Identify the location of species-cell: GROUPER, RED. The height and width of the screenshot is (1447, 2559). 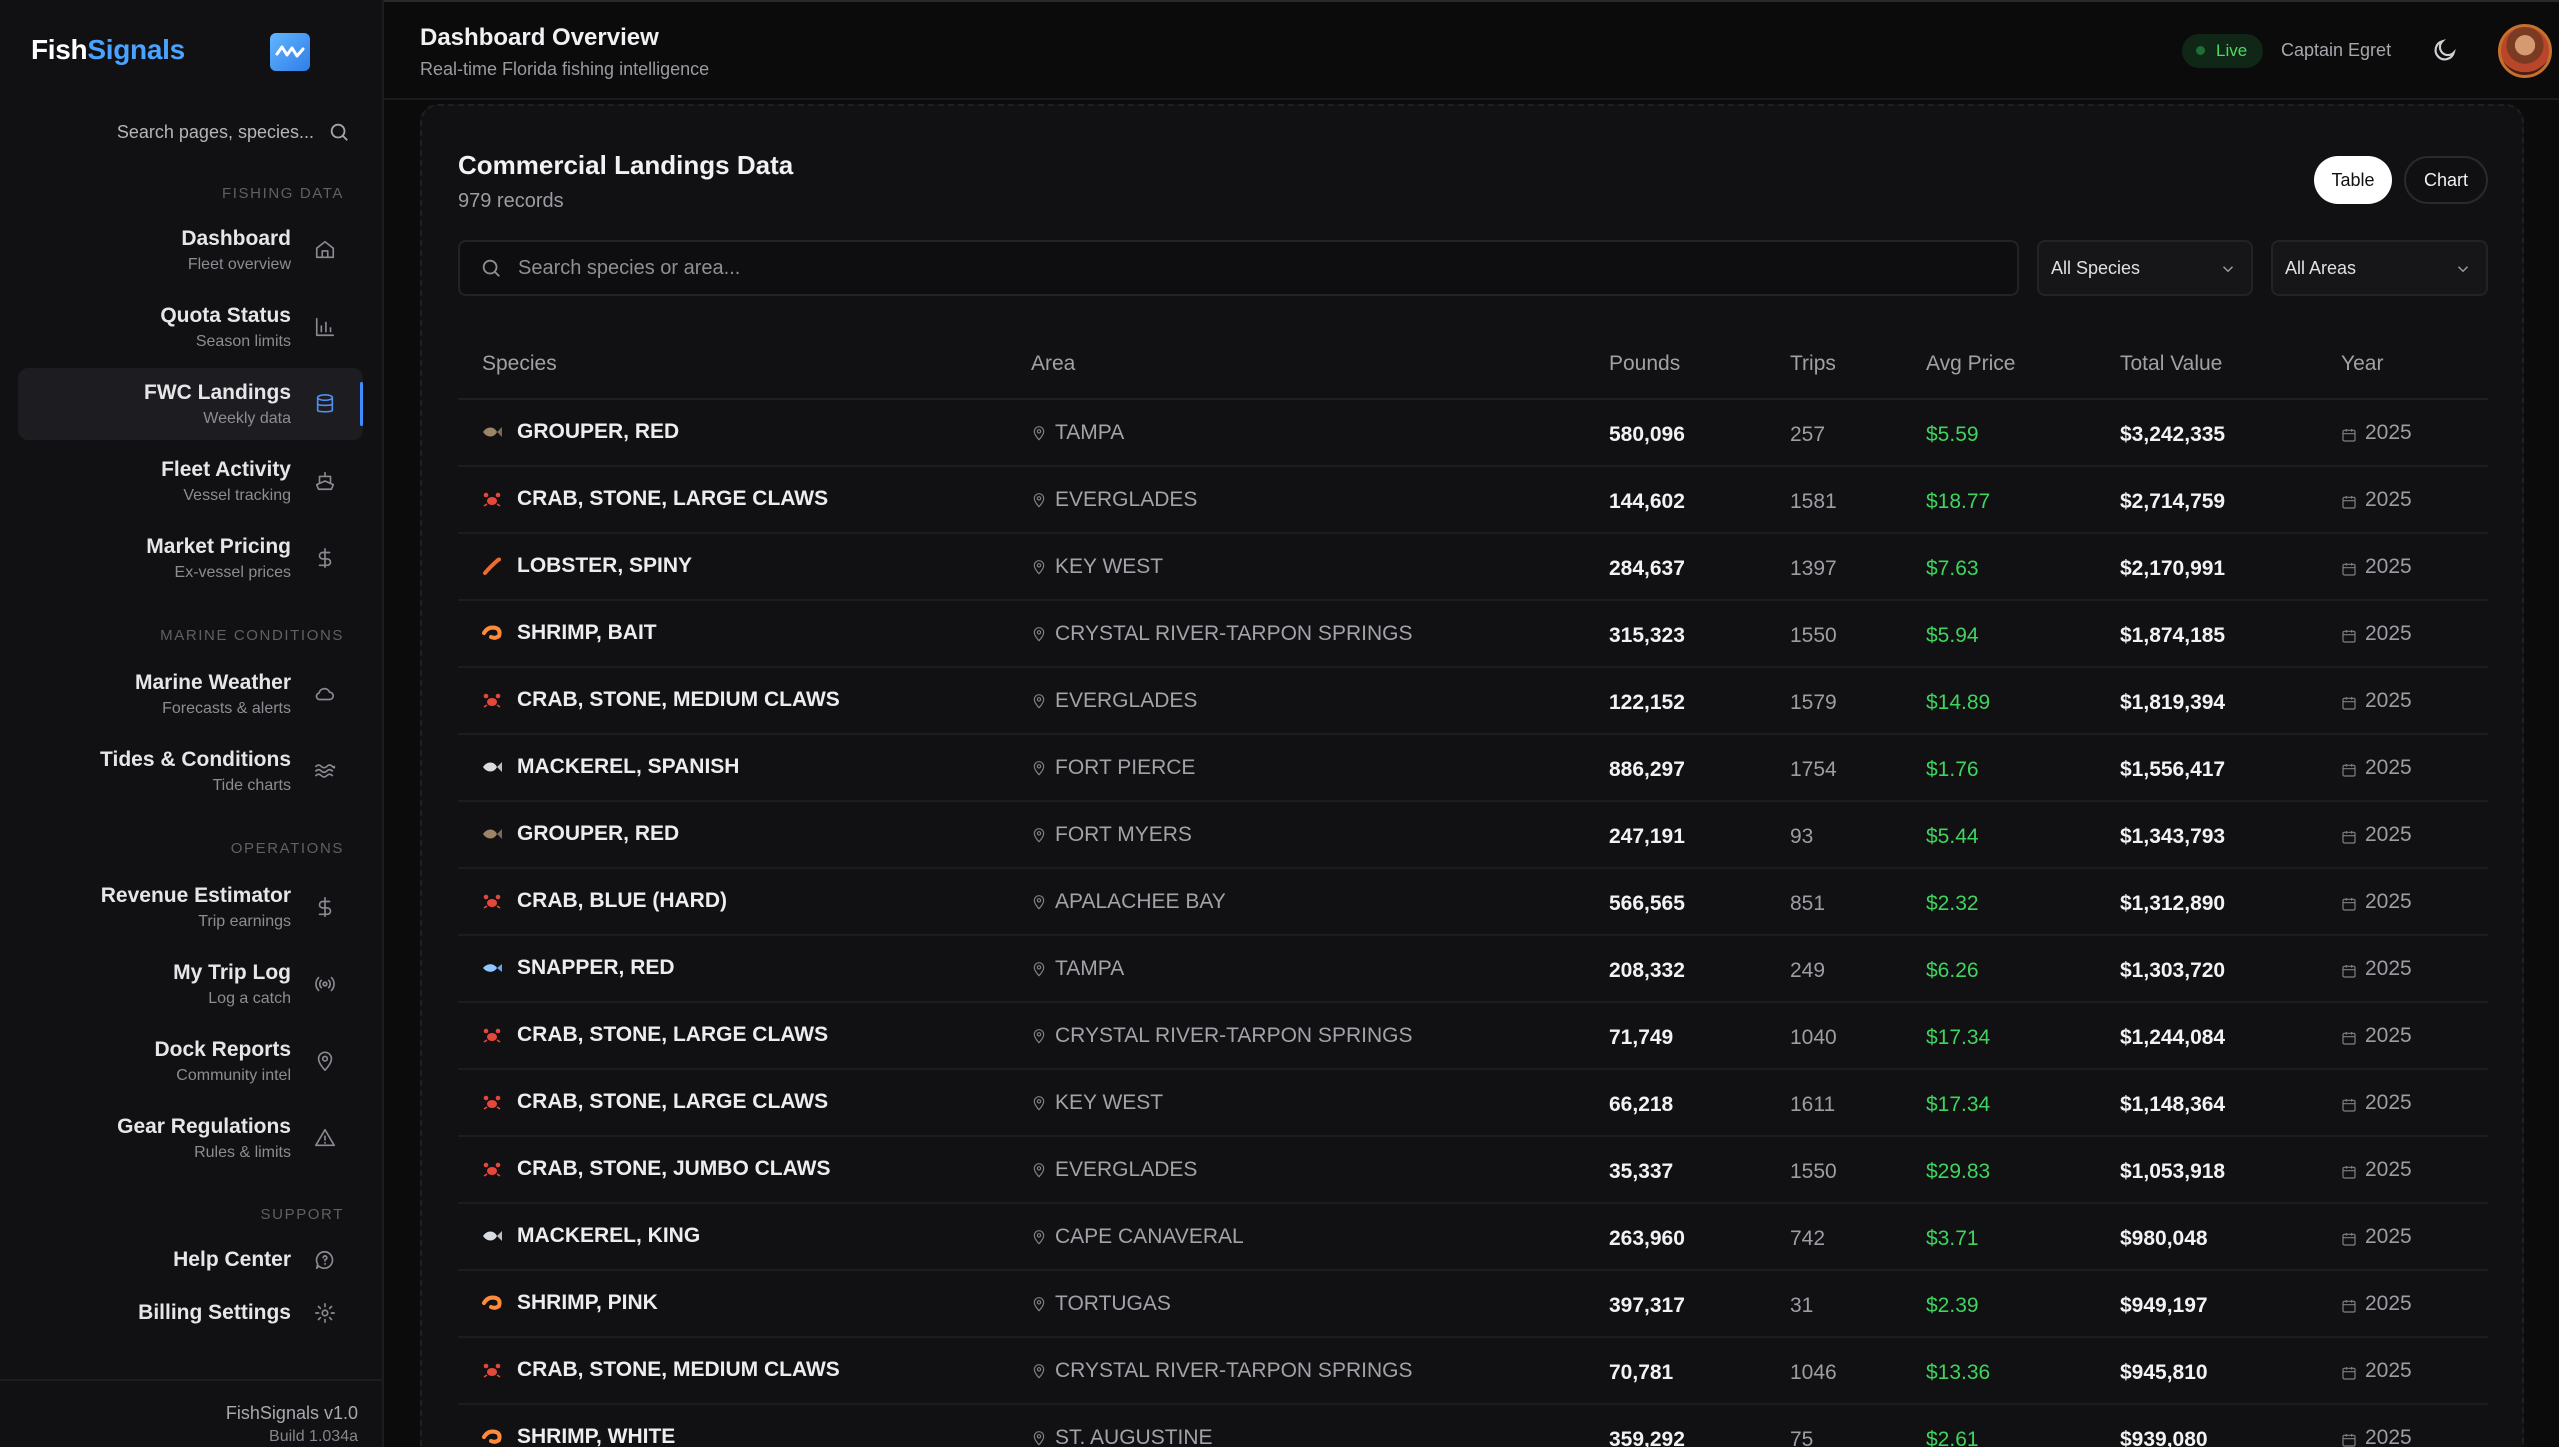
(580, 432).